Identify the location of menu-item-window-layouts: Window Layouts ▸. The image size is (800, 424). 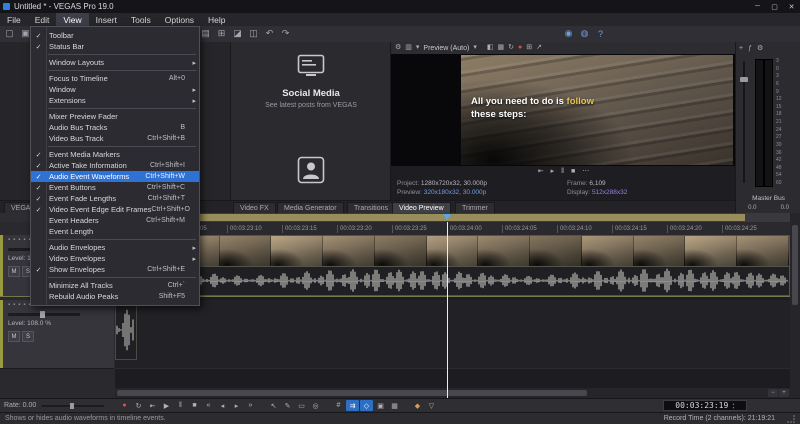
(115, 62).